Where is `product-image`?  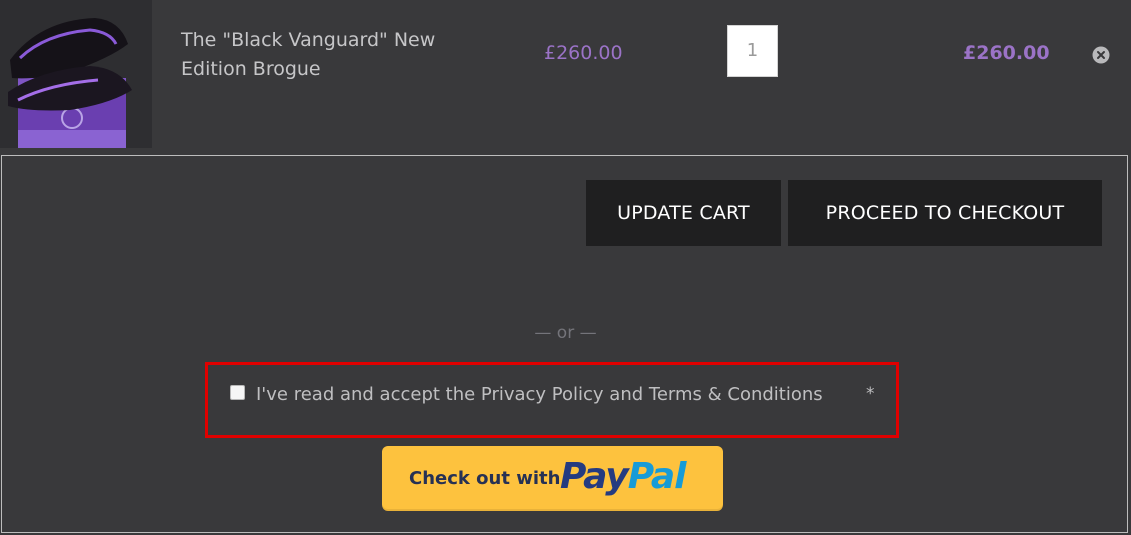 product-image is located at coordinates (76, 74).